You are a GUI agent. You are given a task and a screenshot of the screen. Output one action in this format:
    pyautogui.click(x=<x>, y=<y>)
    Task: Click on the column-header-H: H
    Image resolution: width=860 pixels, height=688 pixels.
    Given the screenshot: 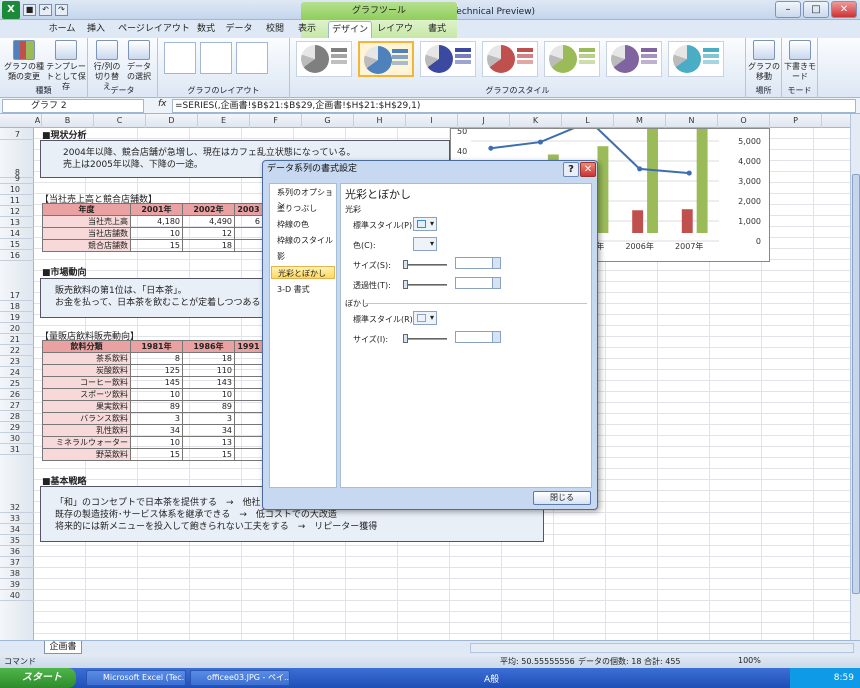 What is the action you would take?
    pyautogui.click(x=380, y=121)
    